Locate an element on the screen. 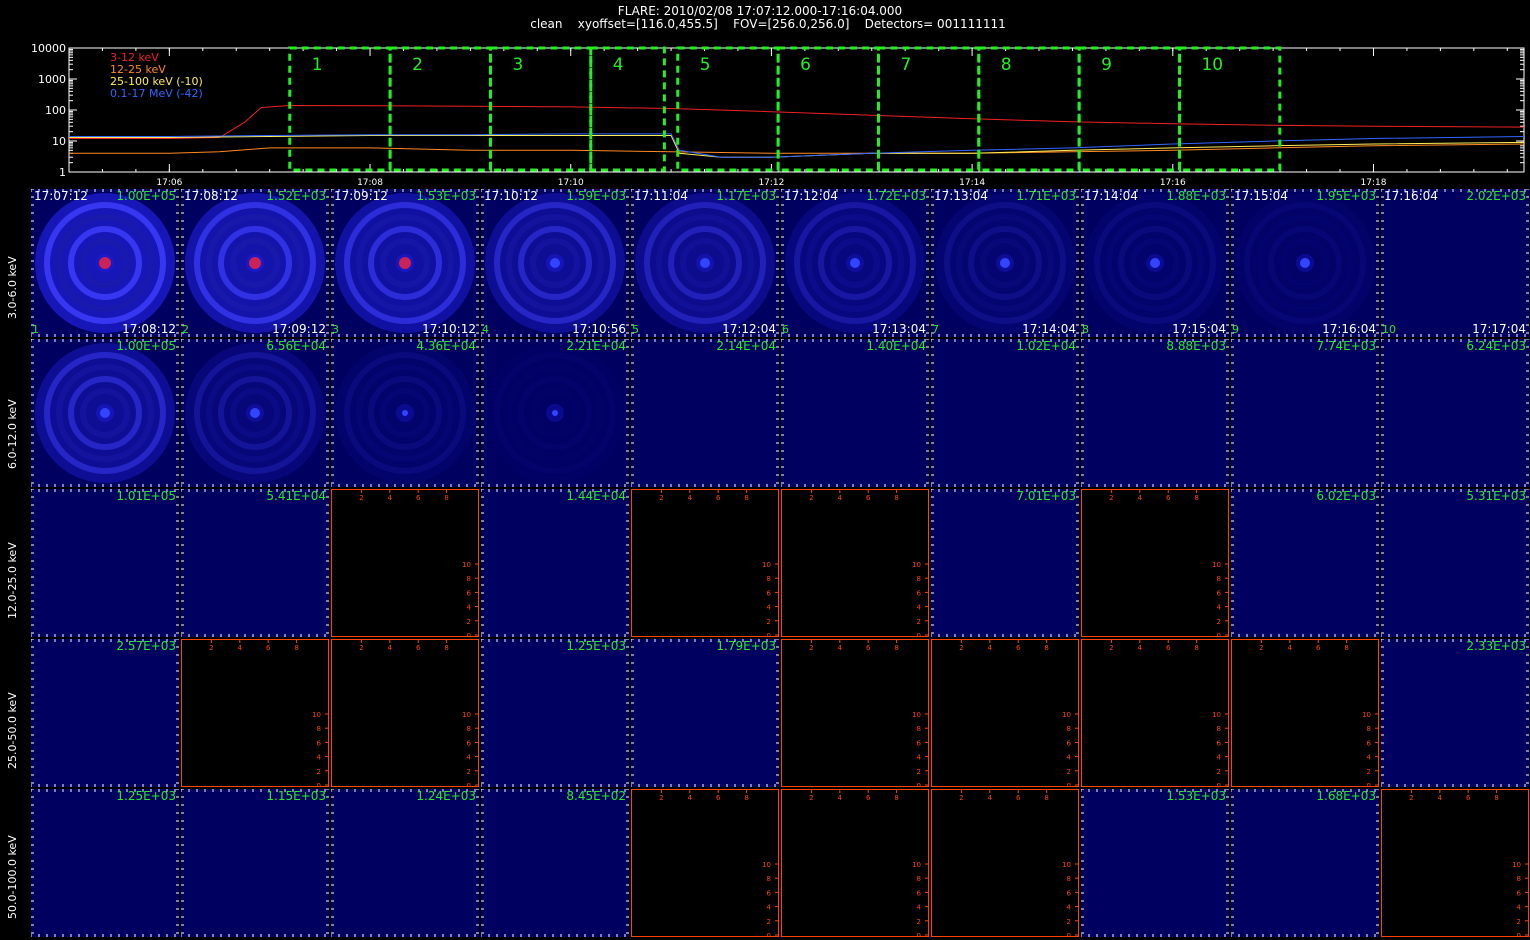 The image size is (1530, 940). panel-index: 9 is located at coordinates (1235, 329).